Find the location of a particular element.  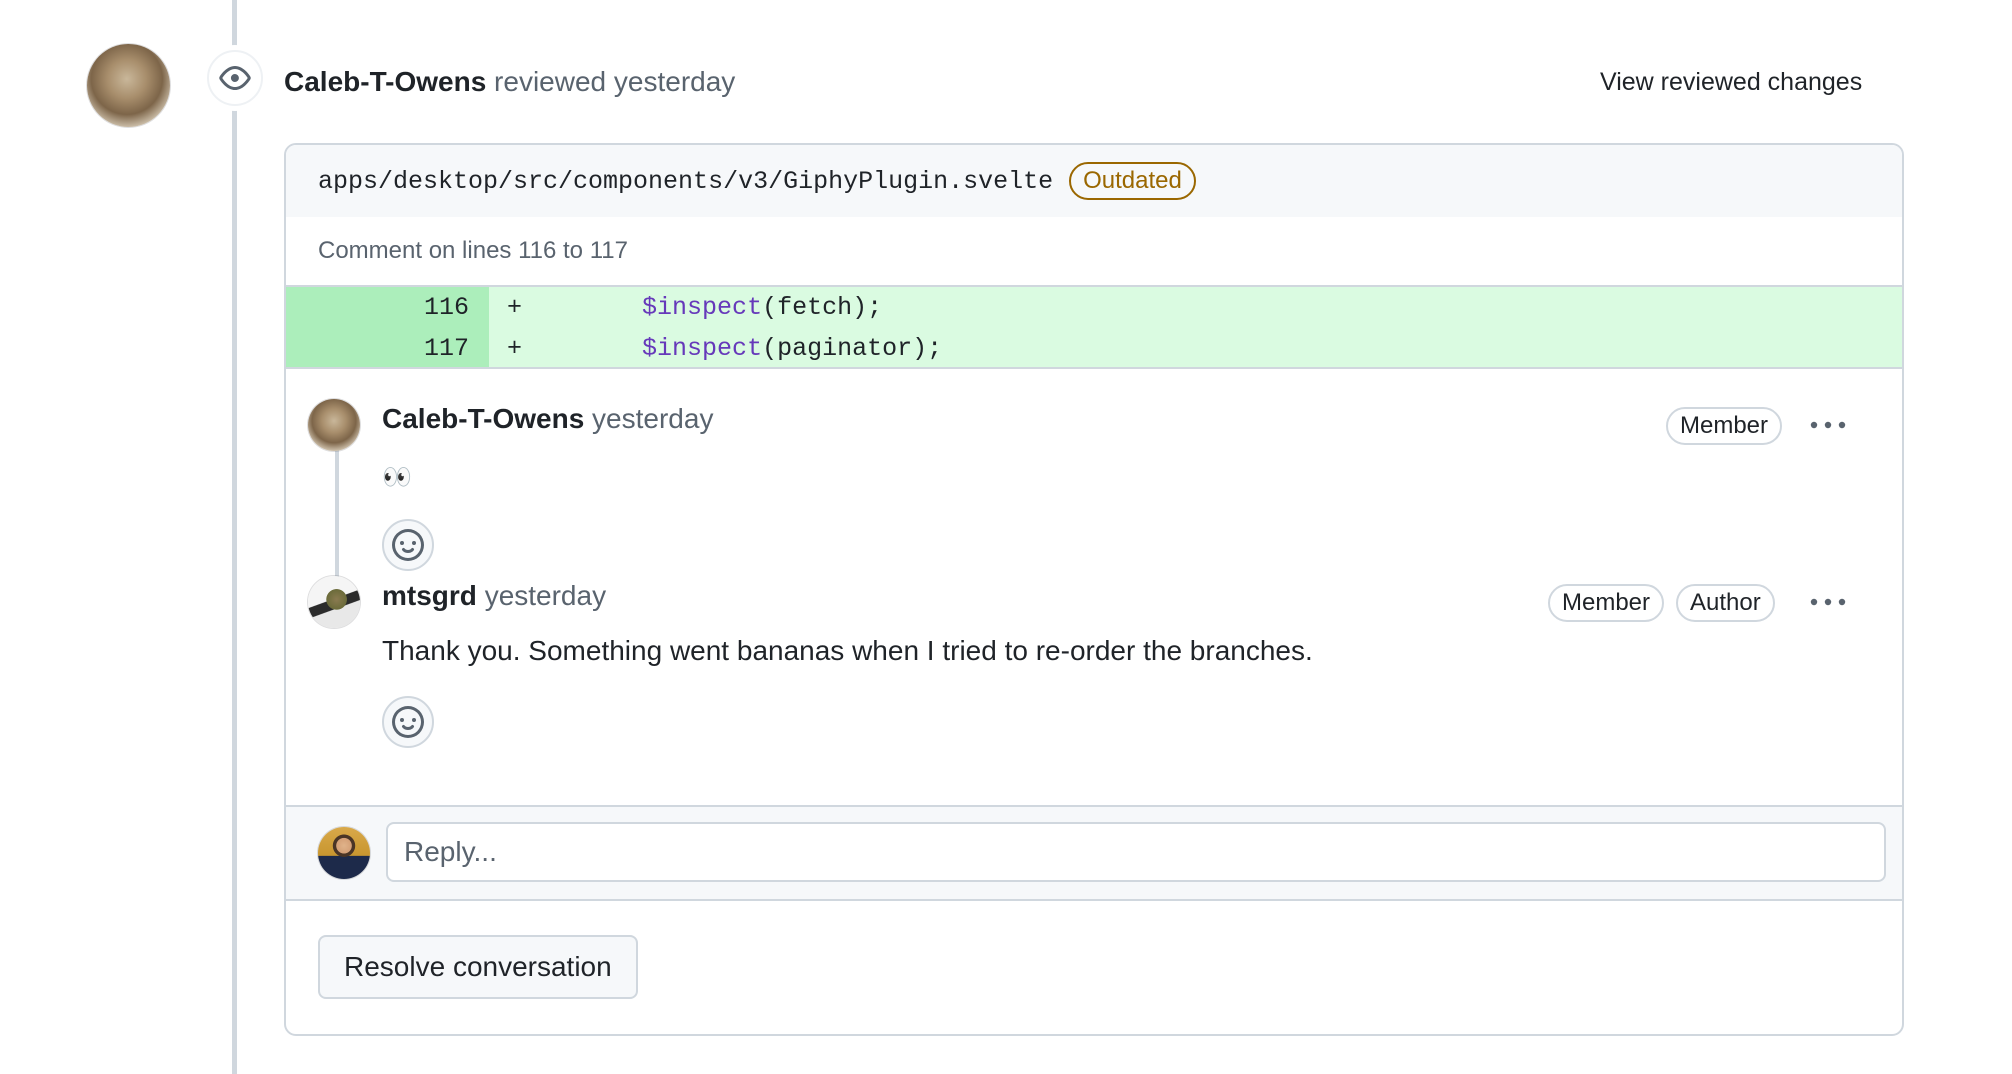

comment-header: mtsgrd yesterday is located at coordinates (494, 596).